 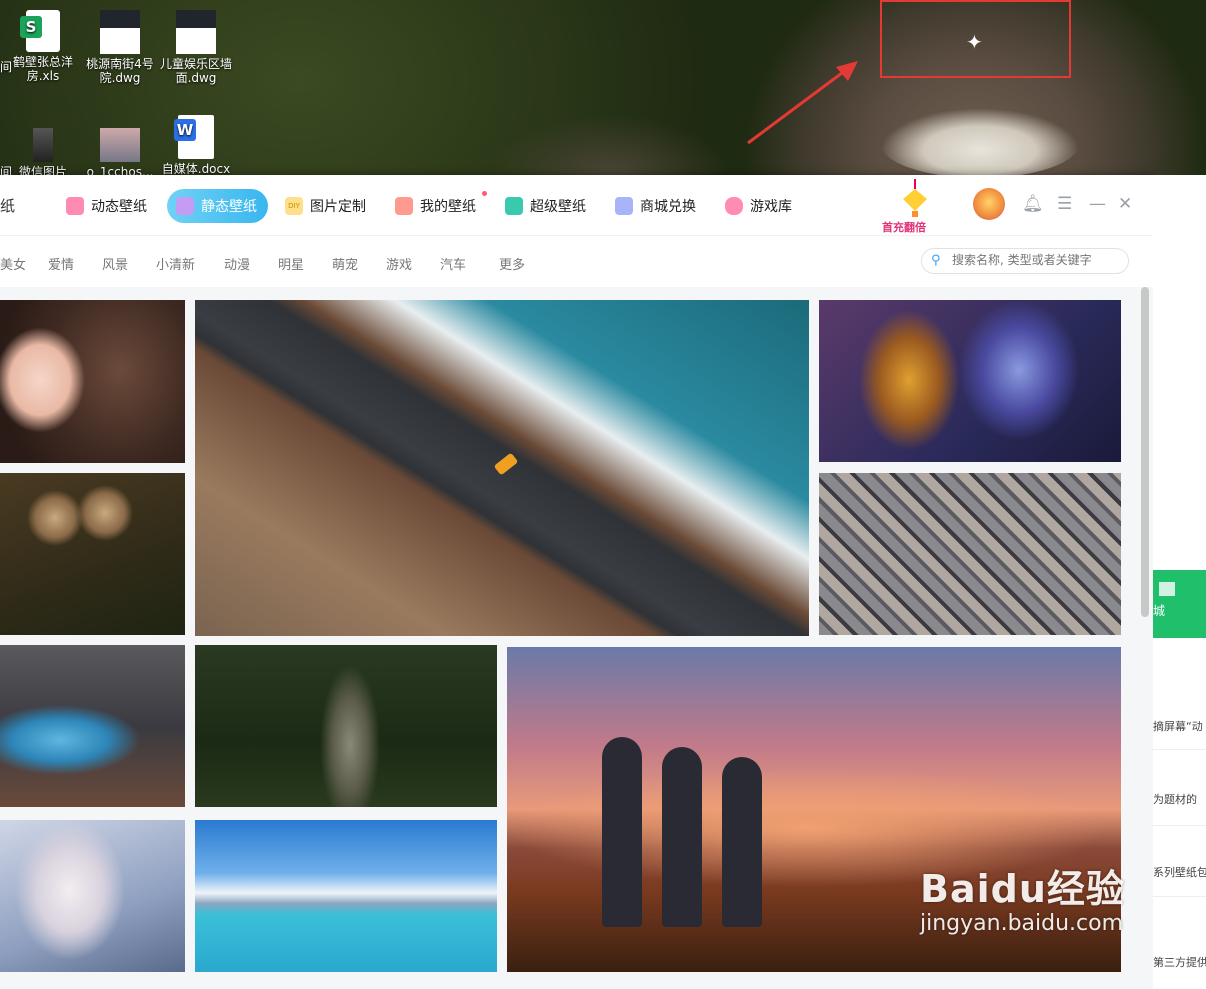 What do you see at coordinates (1097, 204) in the screenshot?
I see `minimize-icon: —` at bounding box center [1097, 204].